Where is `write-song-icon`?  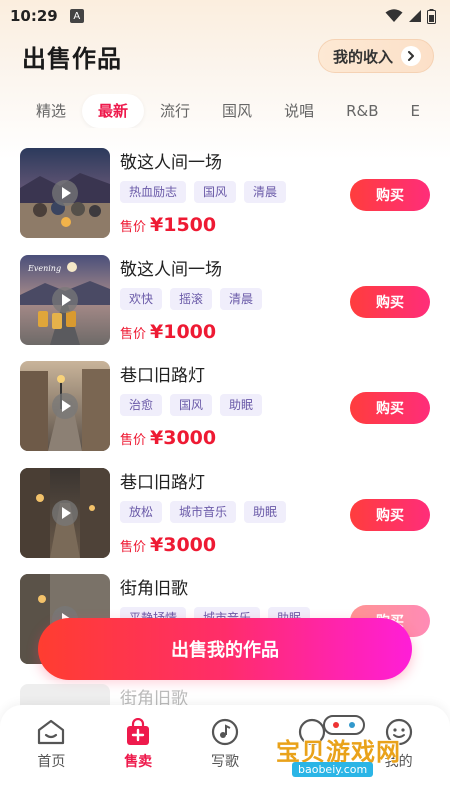
write-song-icon is located at coordinates (225, 732).